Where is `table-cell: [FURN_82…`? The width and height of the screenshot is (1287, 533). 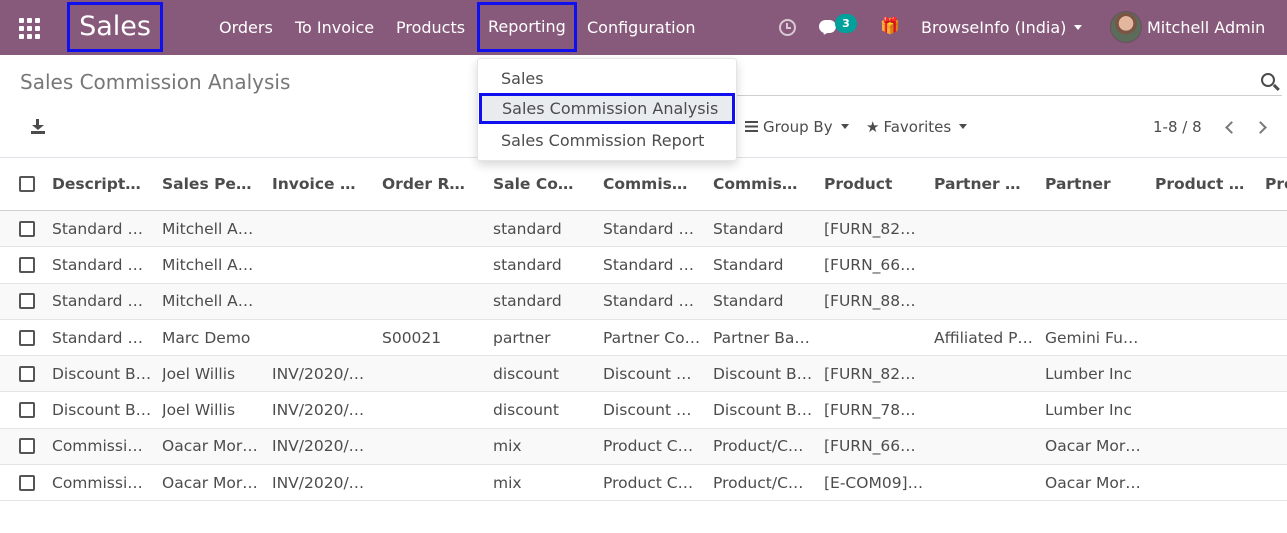
table-cell: [FURN_82… is located at coordinates (870, 228).